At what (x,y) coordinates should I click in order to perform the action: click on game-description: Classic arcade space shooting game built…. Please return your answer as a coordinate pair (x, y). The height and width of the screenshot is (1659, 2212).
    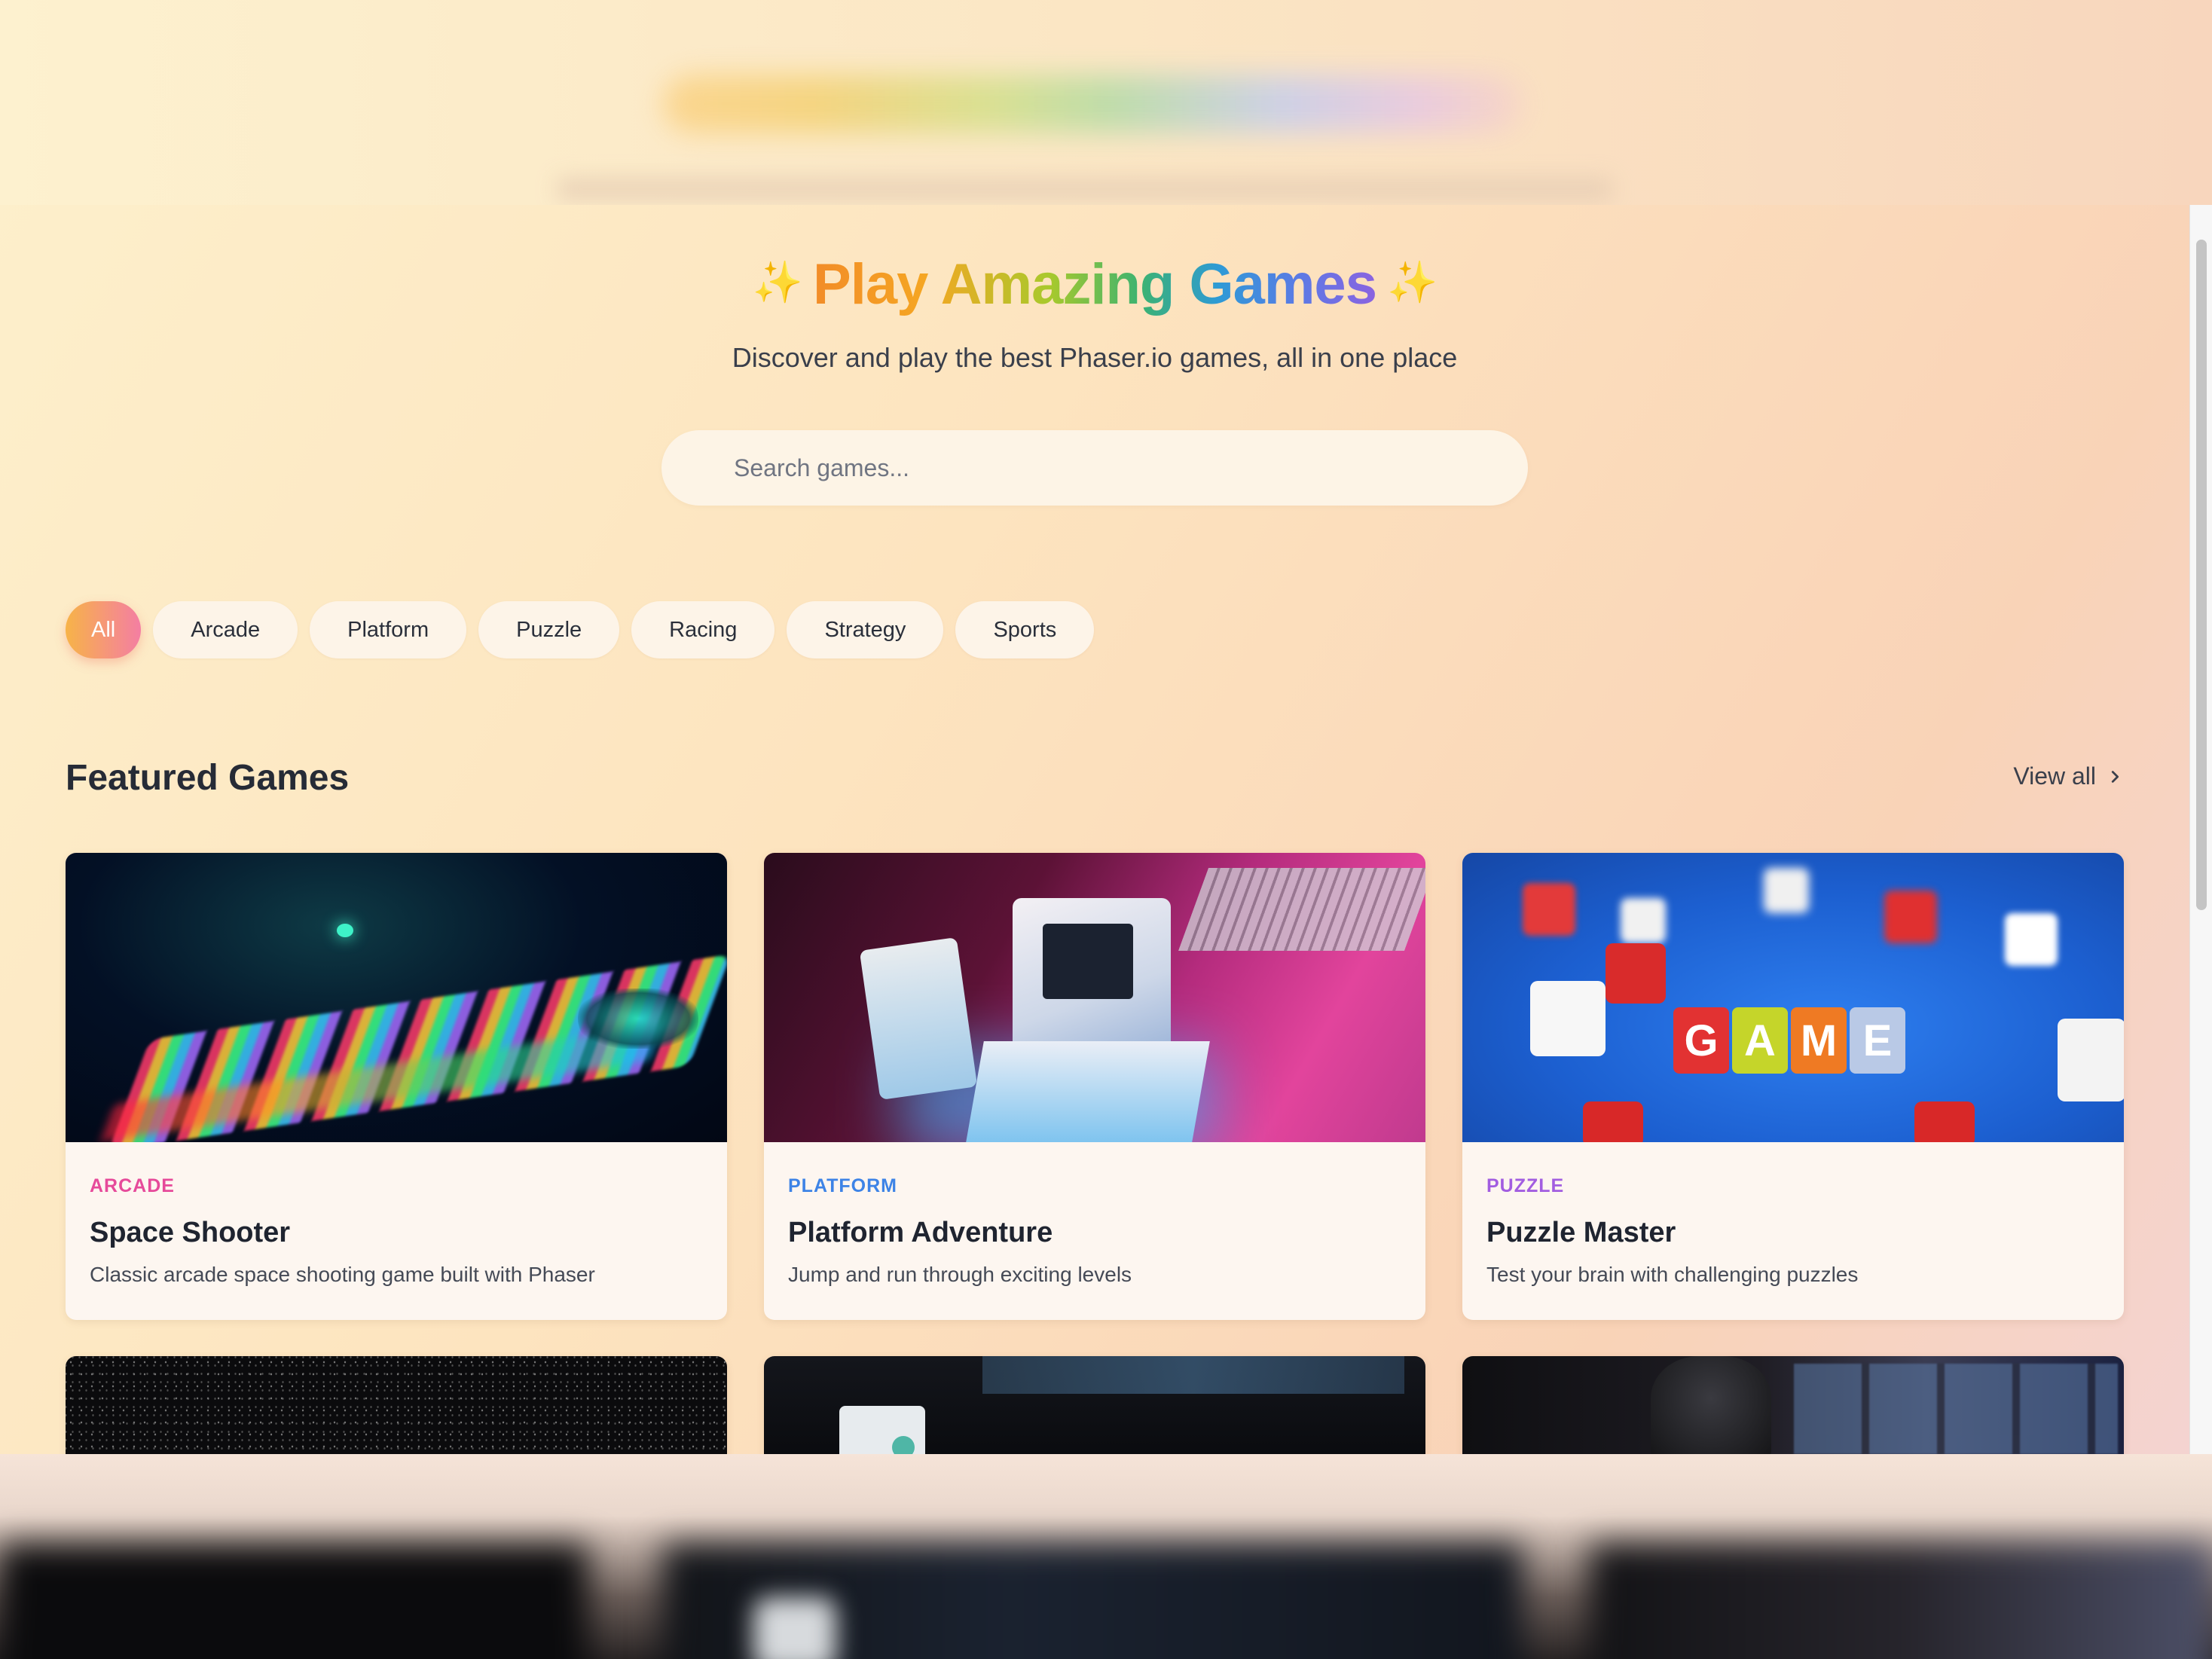
    Looking at the image, I should click on (342, 1274).